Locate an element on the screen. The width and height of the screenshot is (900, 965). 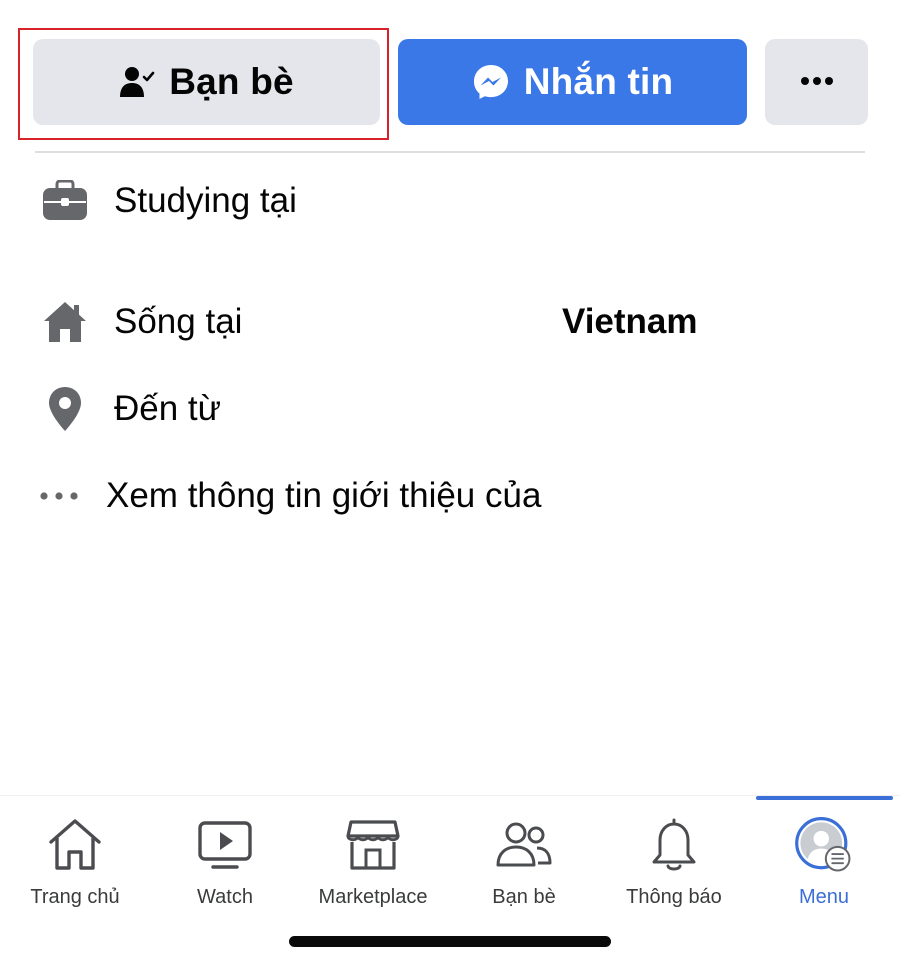
friend-check-icon is located at coordinates (137, 82).